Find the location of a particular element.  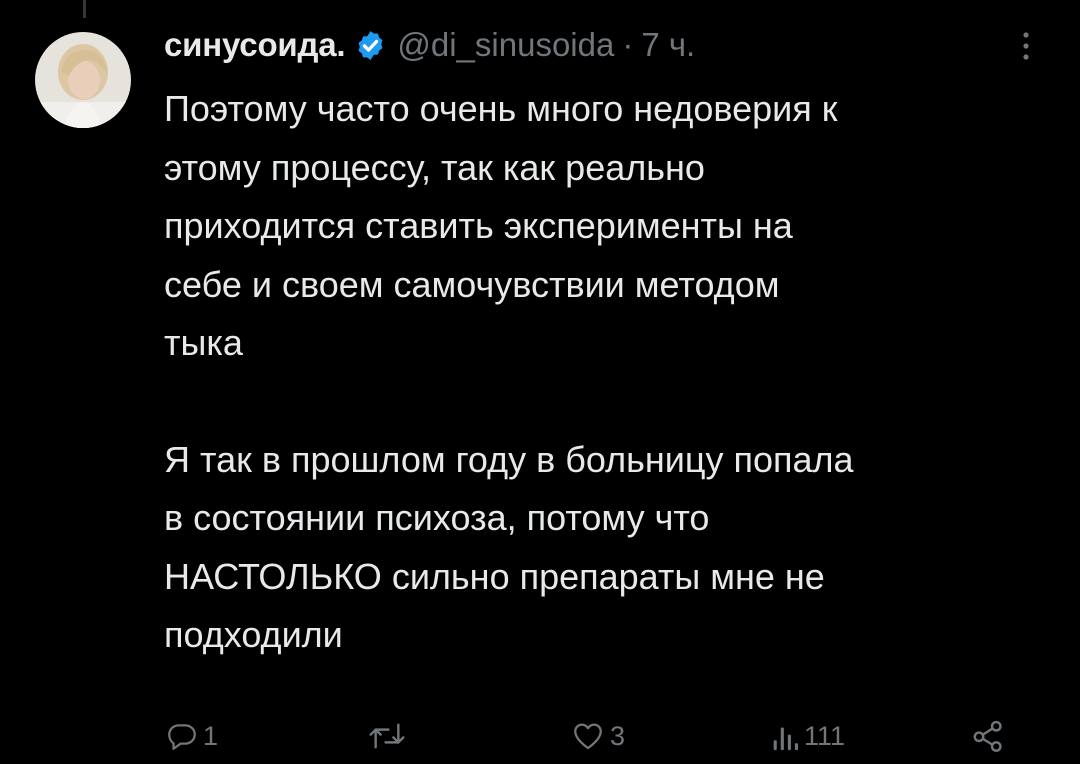

tweet-timestamp: 7 ч. is located at coordinates (668, 45).